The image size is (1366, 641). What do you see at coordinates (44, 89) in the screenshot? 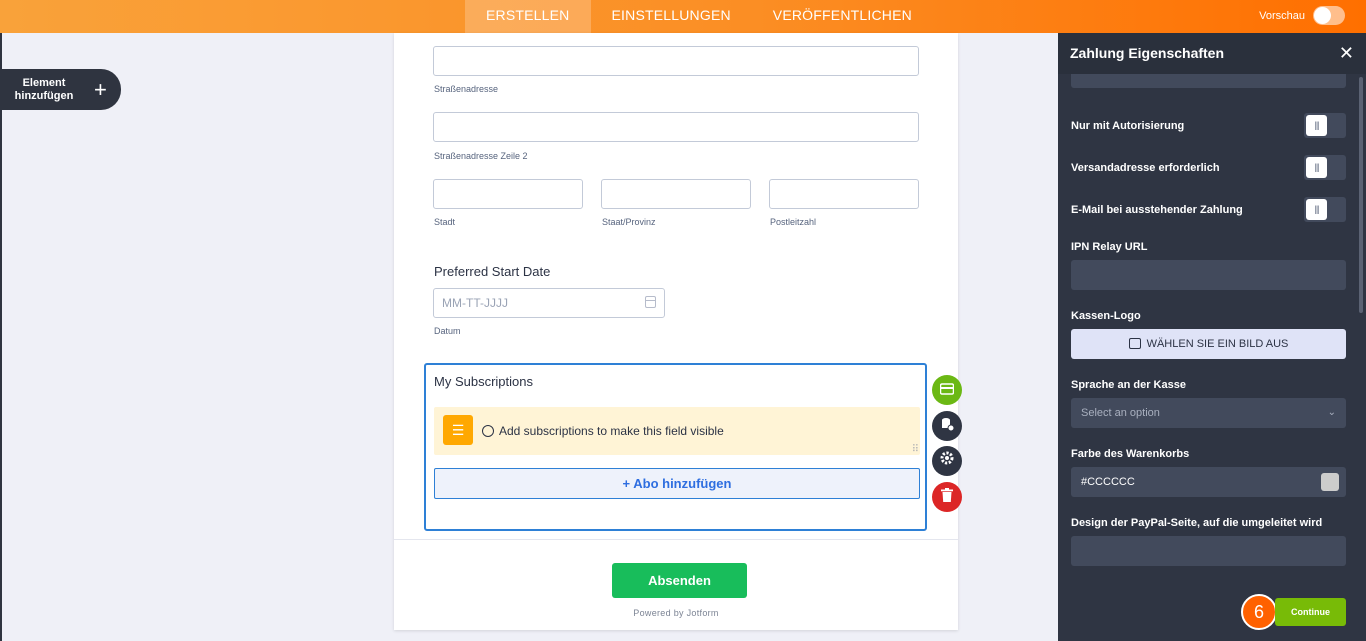
I see `add-element-label: Element hinzufügen` at bounding box center [44, 89].